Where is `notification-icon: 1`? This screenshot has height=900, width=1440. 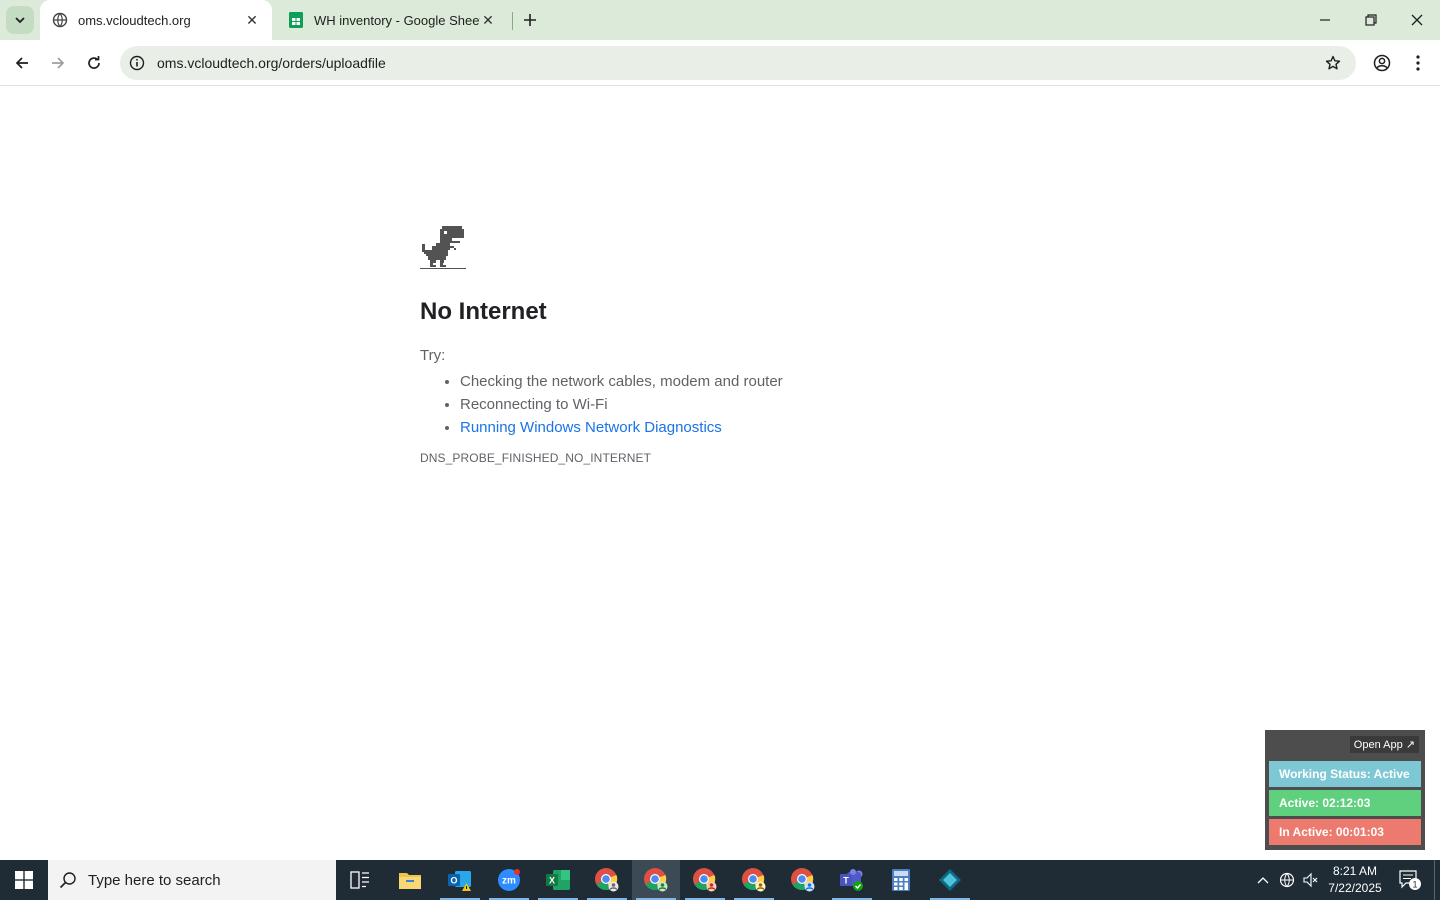
notification-icon: 1 is located at coordinates (1410, 880).